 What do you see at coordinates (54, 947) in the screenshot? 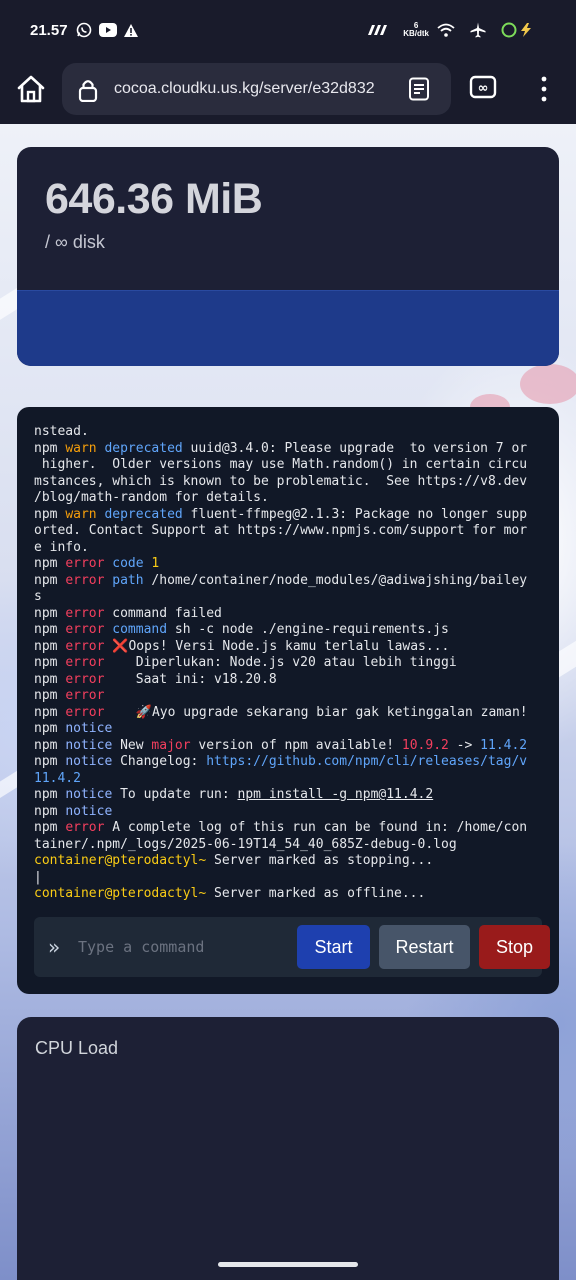
I see `prompt-chevron-icon: »` at bounding box center [54, 947].